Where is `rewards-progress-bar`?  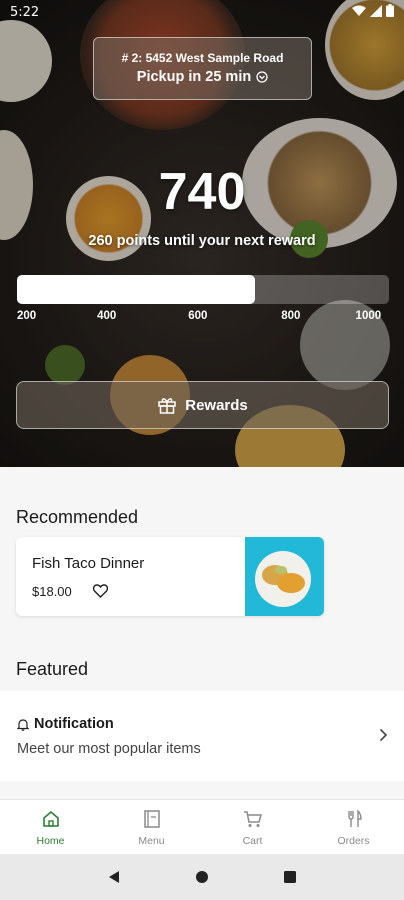 rewards-progress-bar is located at coordinates (203, 289).